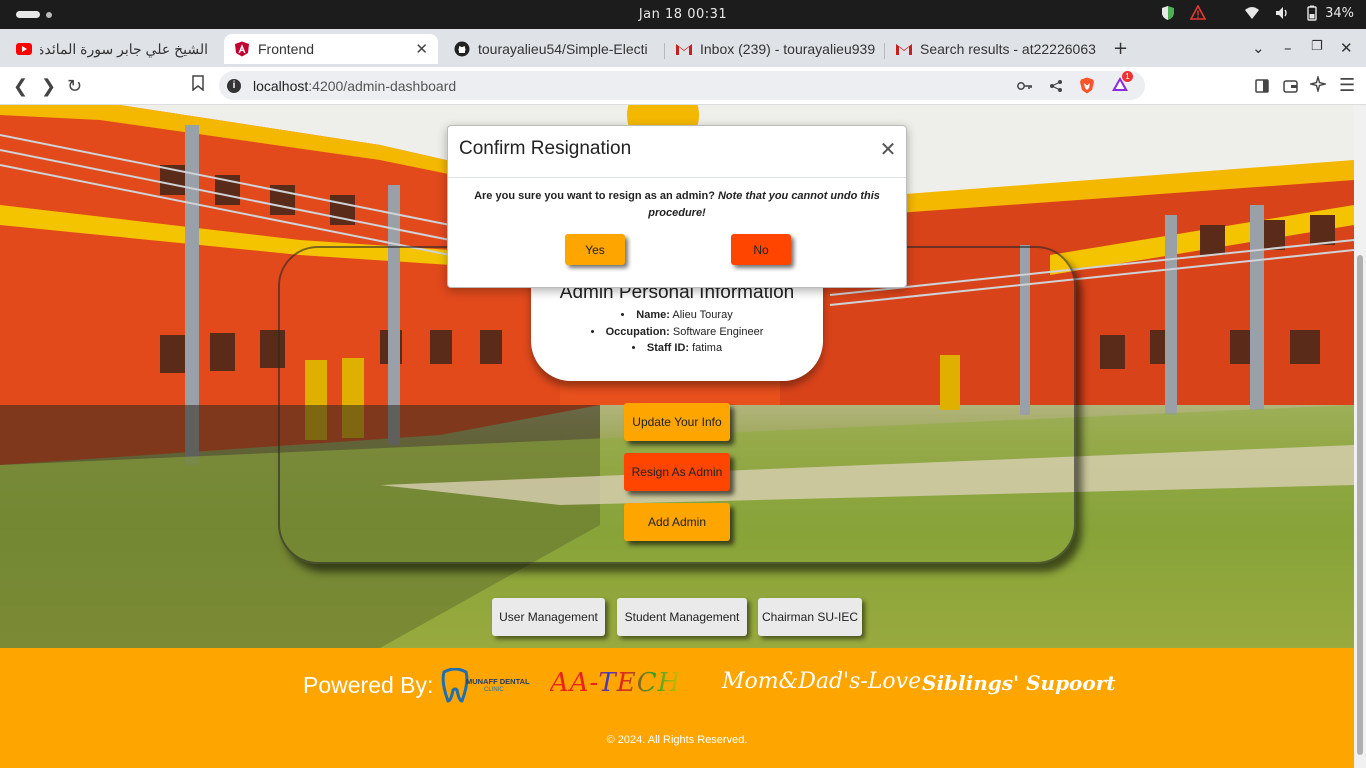  Describe the element at coordinates (548, 617) in the screenshot. I see `user-management-button: User Management` at that location.